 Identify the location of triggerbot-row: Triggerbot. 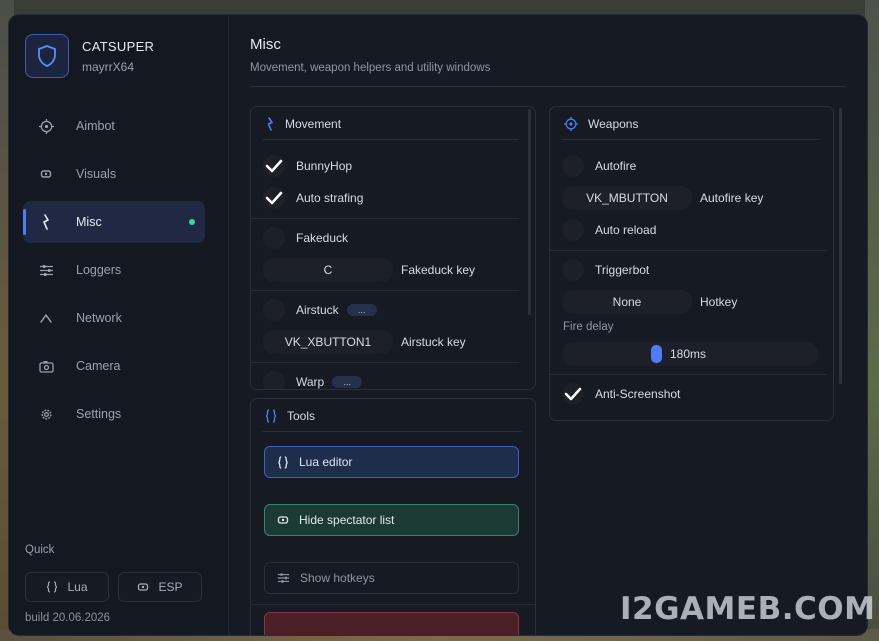
(605, 270).